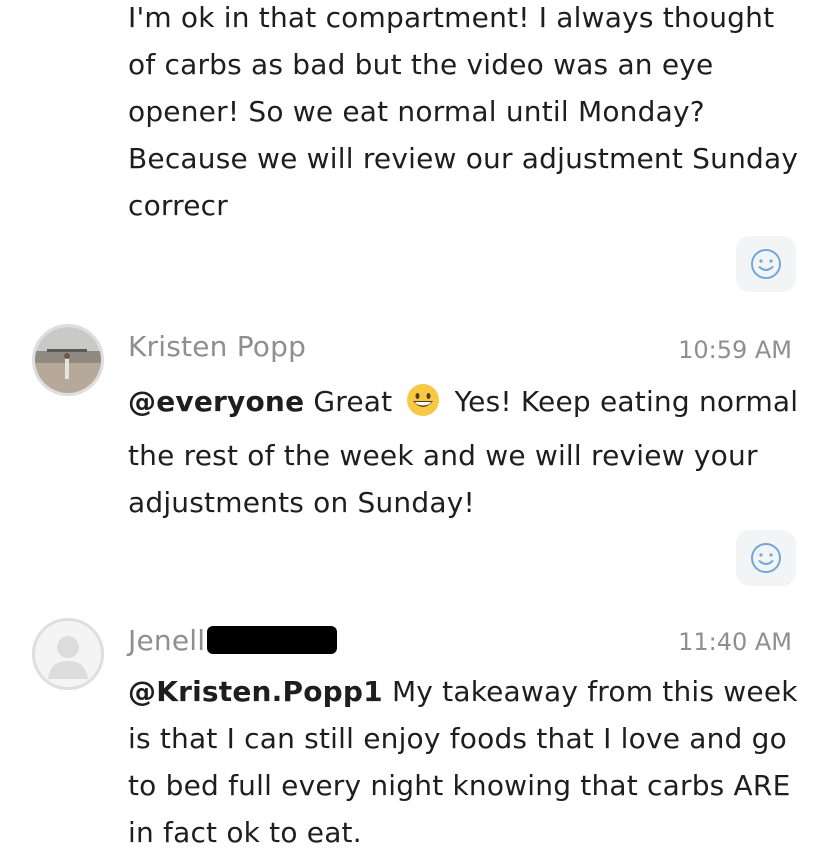  I want to click on message-text: Great, so click(353, 401).